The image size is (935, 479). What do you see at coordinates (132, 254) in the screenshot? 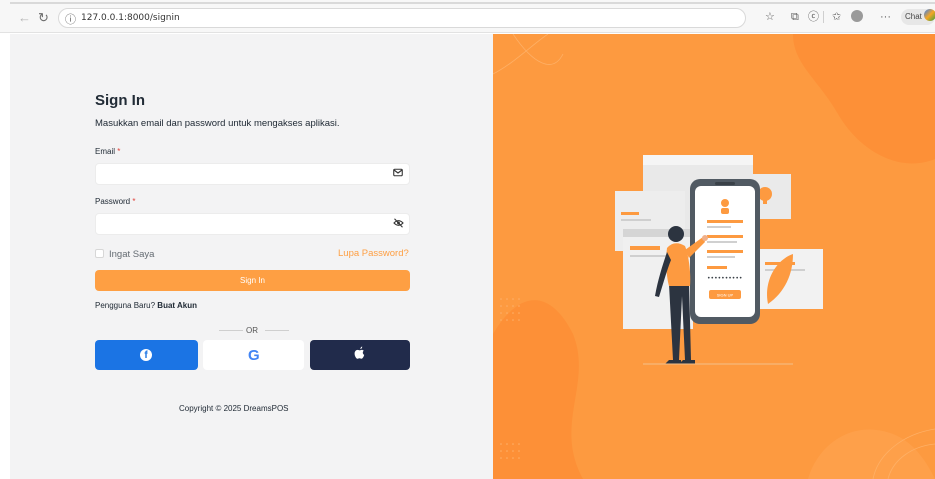
I see `remember-label: Ingat Saya` at bounding box center [132, 254].